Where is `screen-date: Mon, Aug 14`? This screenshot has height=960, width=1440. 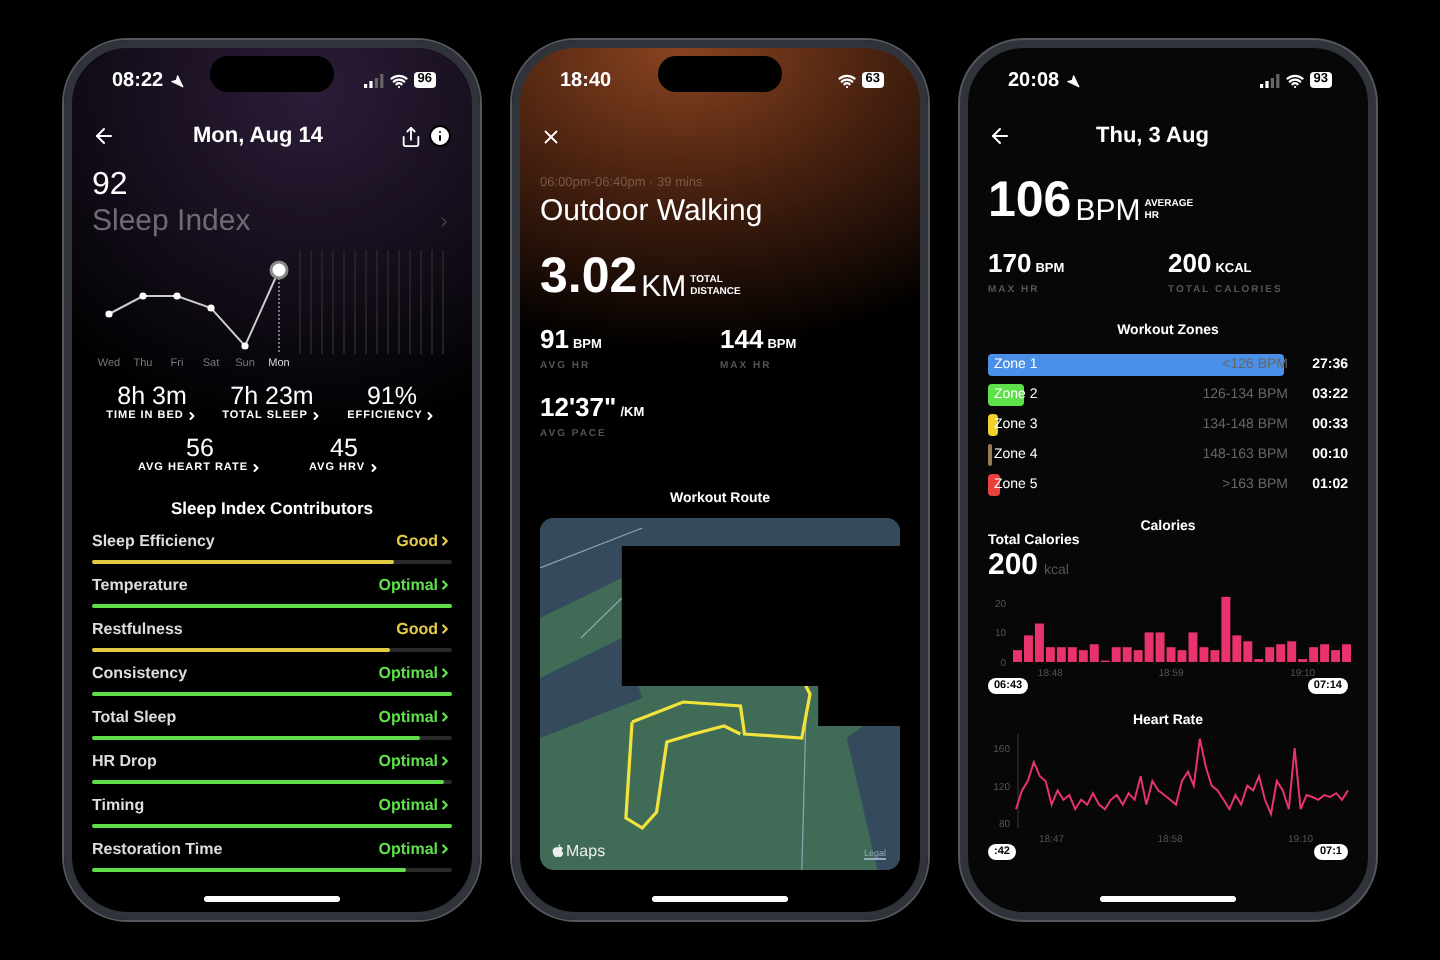 screen-date: Mon, Aug 14 is located at coordinates (258, 136).